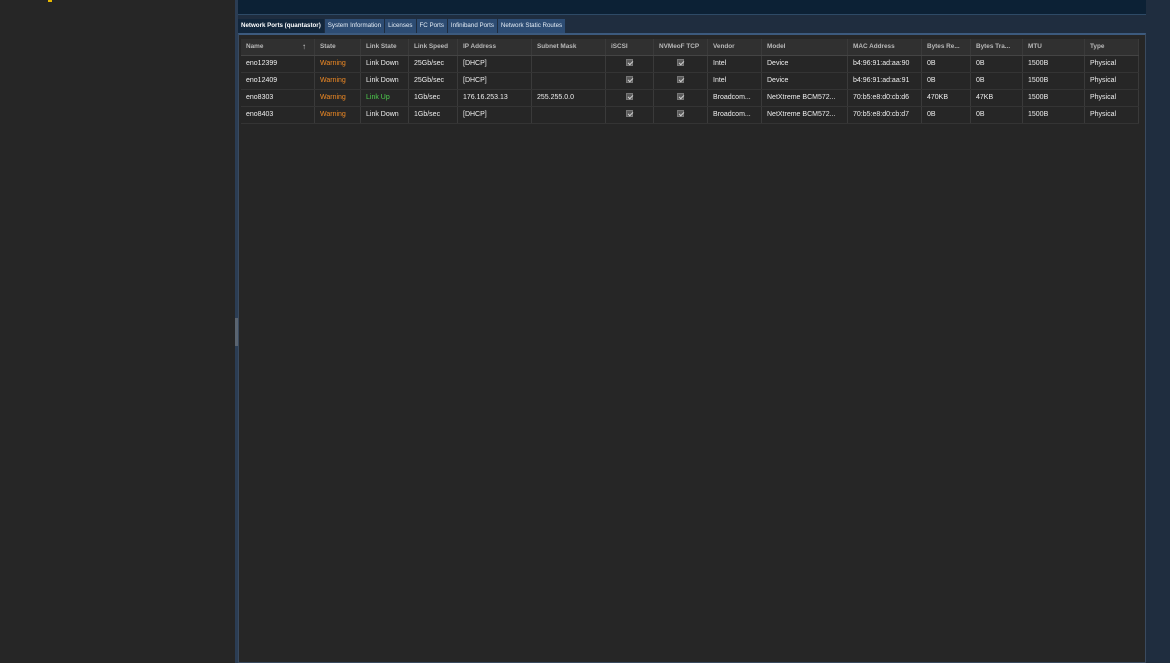  I want to click on cell-name: eno8403, so click(278, 115).